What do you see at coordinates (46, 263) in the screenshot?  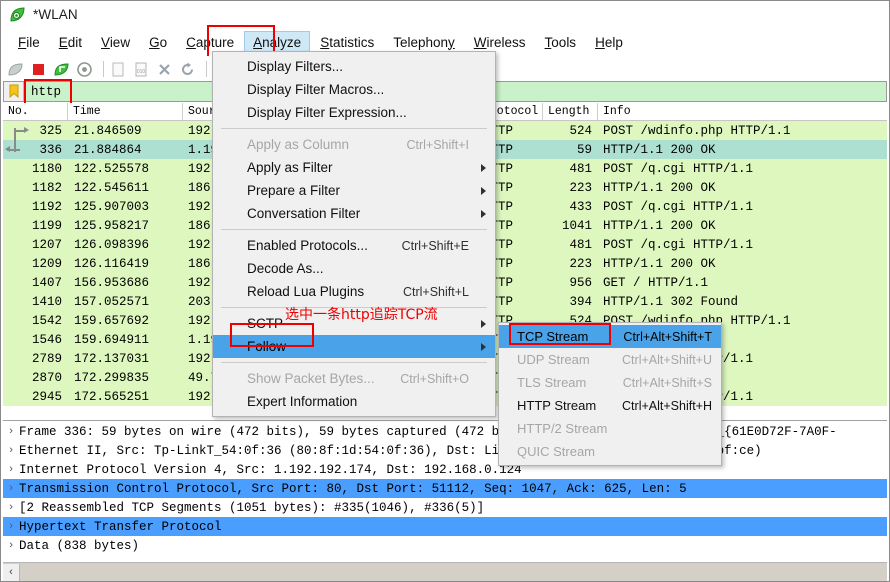 I see `packet-no: 1209` at bounding box center [46, 263].